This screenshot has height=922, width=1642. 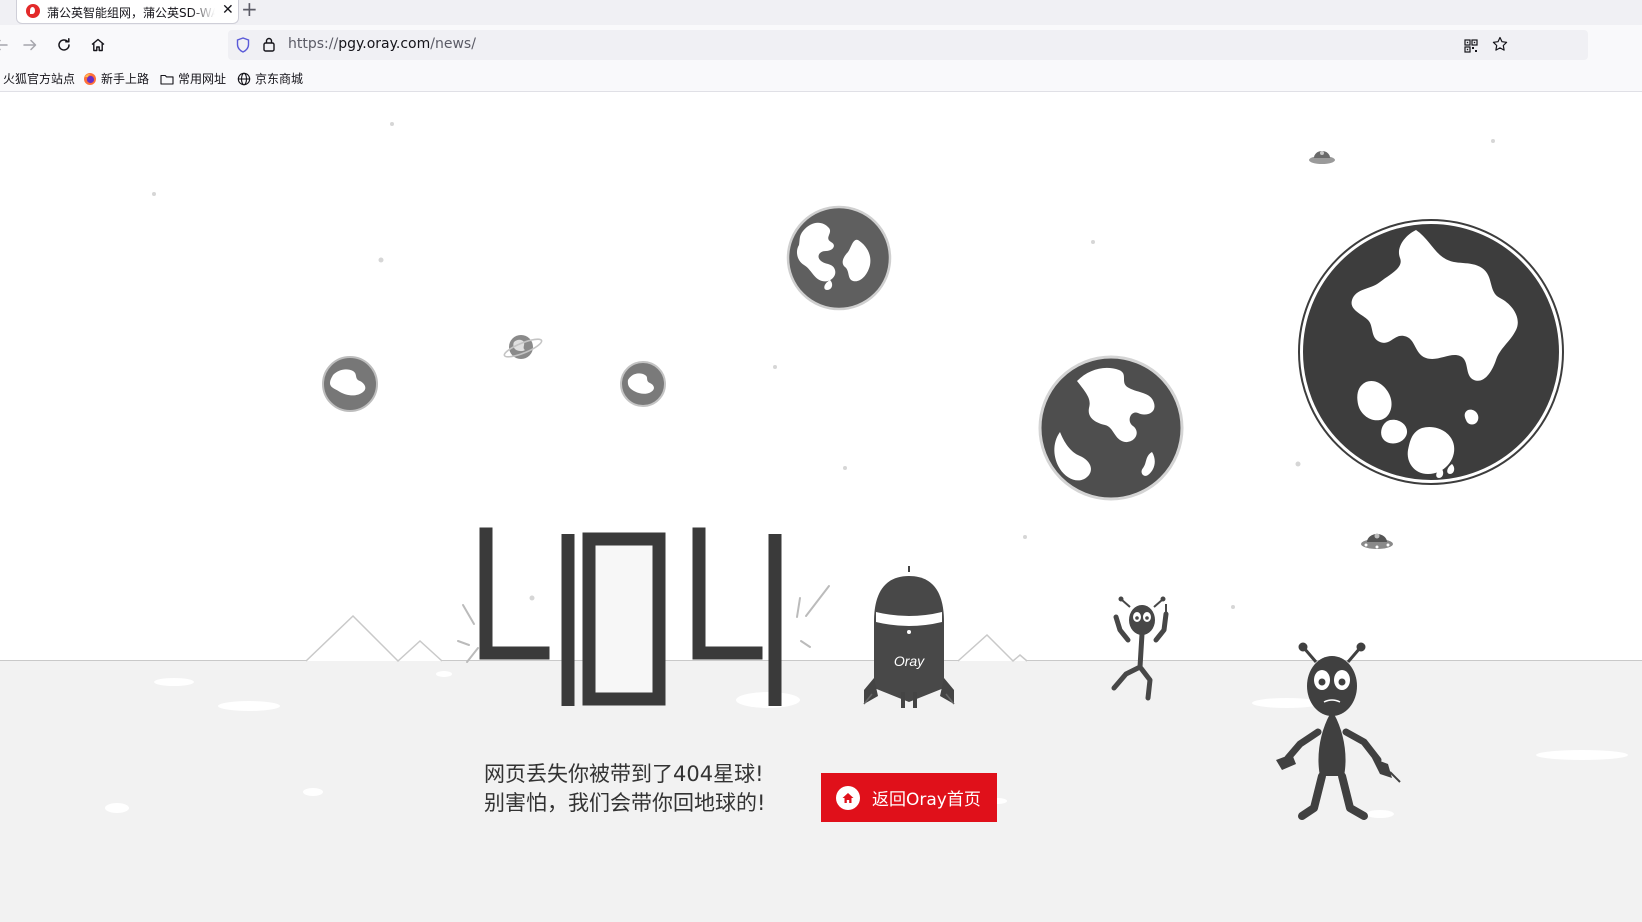 I want to click on arrow-right-icon, so click(x=30, y=45).